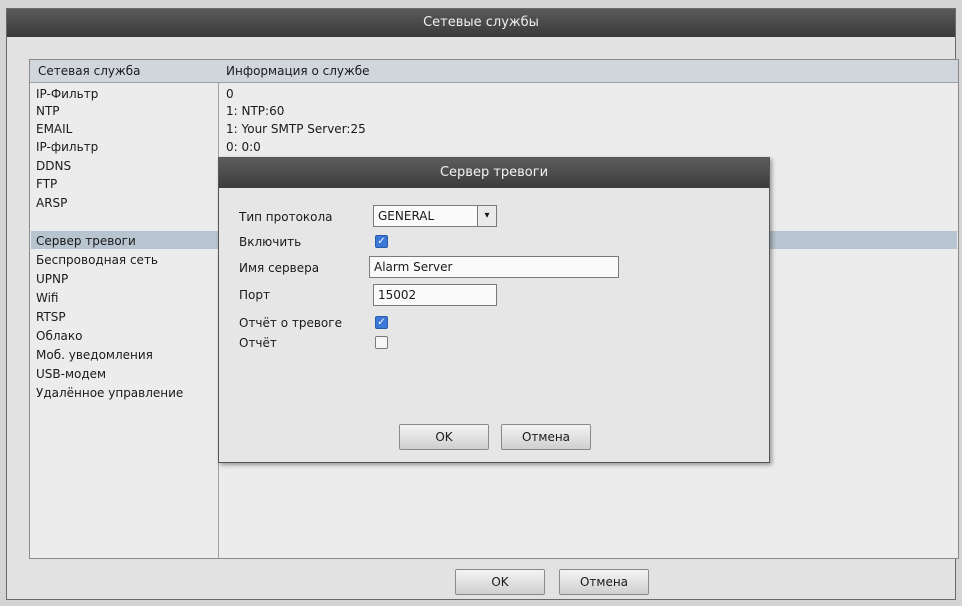 This screenshot has width=962, height=606. I want to click on protocol-type-select: GENERAL ▾, so click(435, 216).